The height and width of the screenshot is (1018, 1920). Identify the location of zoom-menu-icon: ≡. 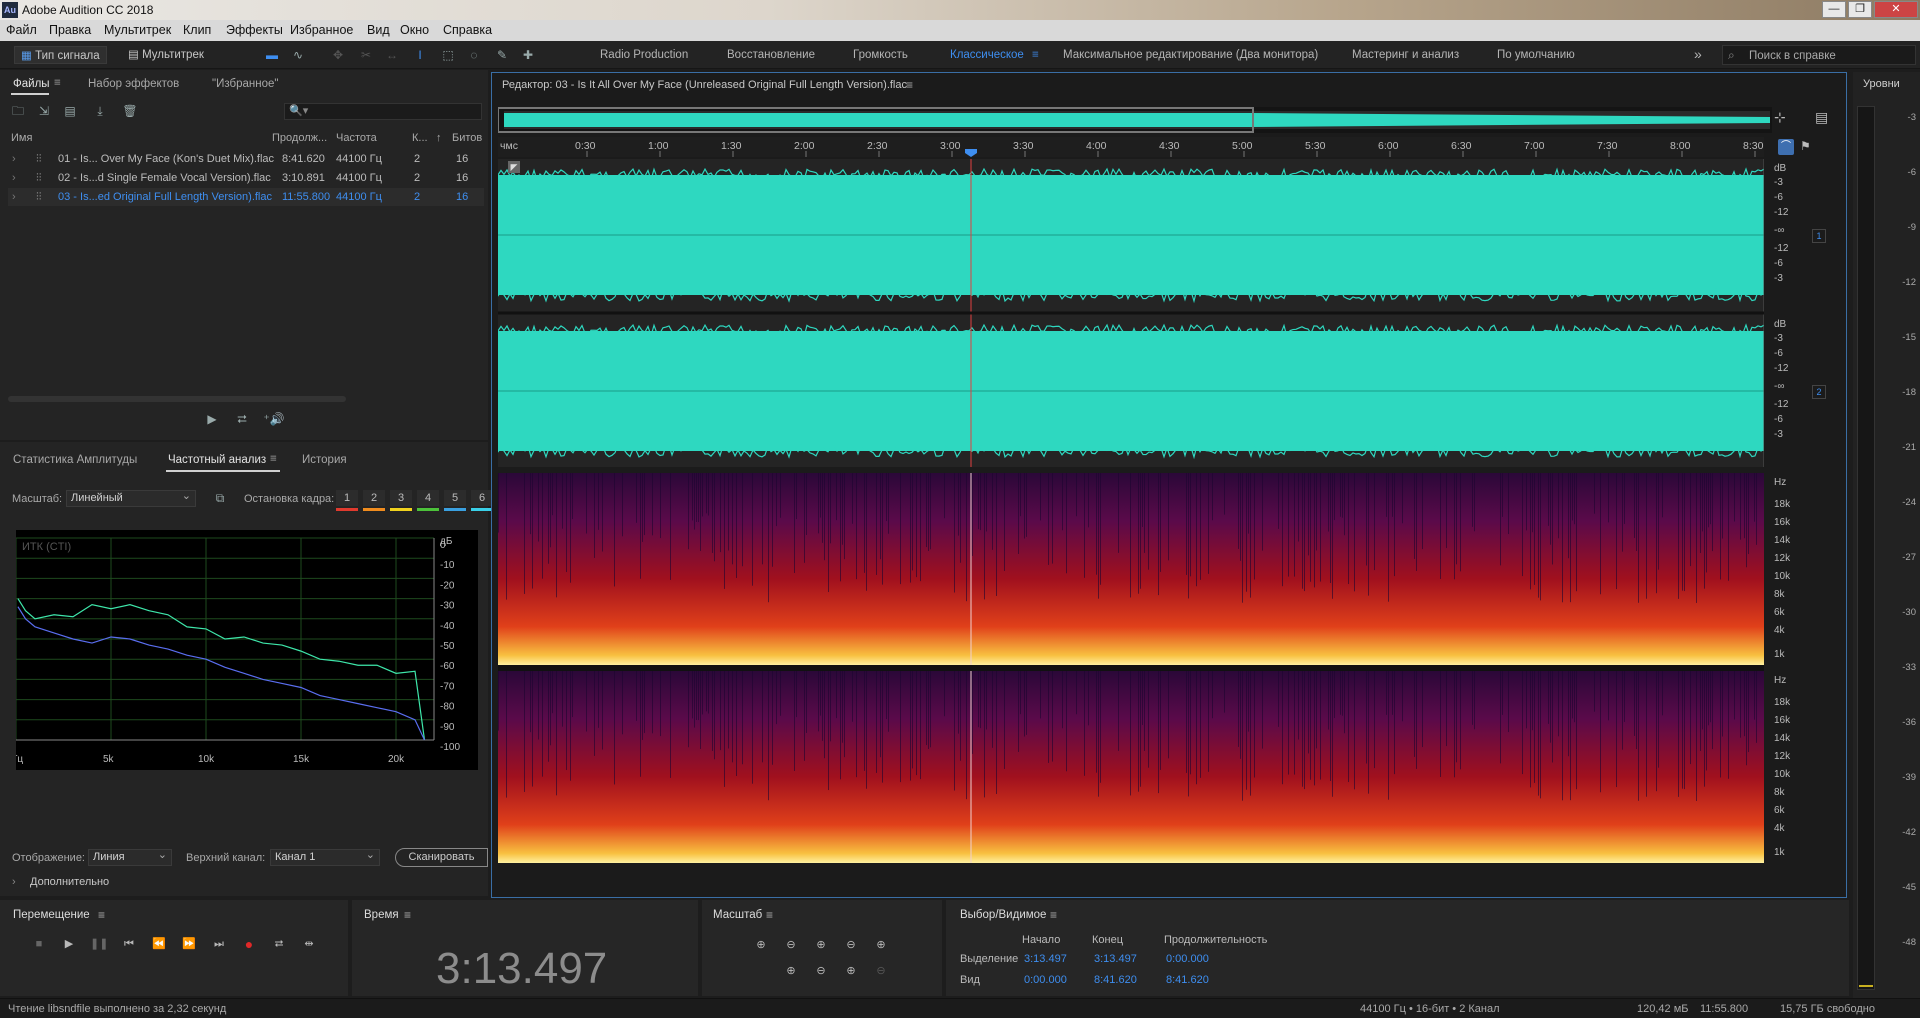
(769, 915).